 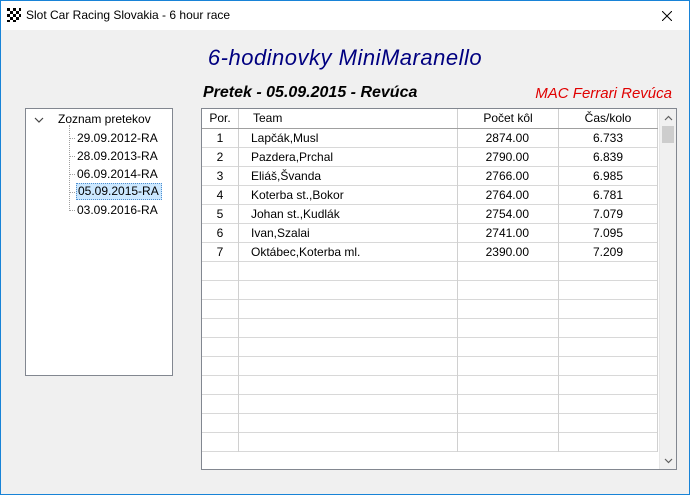 I want to click on cell-por: 6, so click(x=220, y=233).